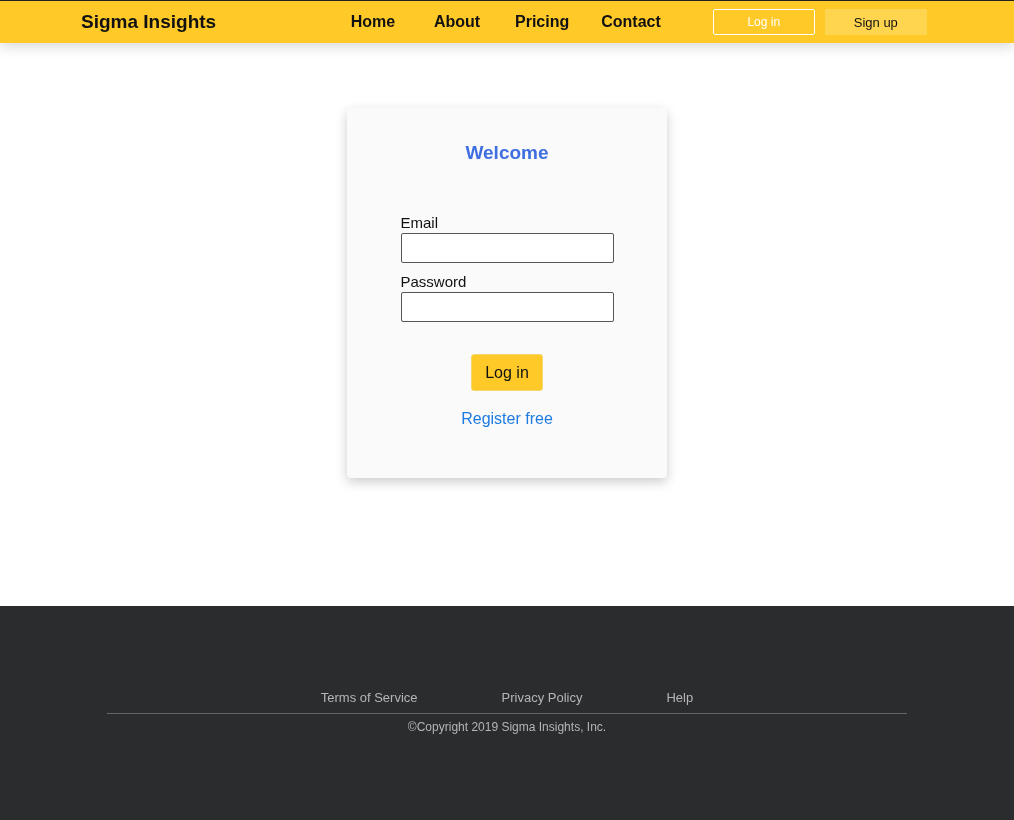 The image size is (1014, 820). I want to click on register-link: Register free, so click(507, 419).